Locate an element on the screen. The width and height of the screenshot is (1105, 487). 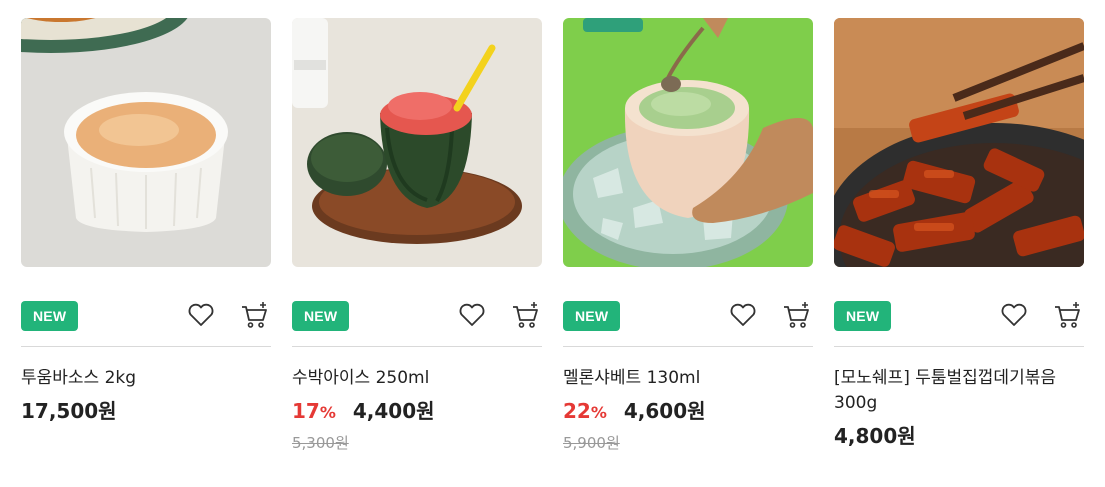
price-row: 22% 4,600원 is located at coordinates (688, 412).